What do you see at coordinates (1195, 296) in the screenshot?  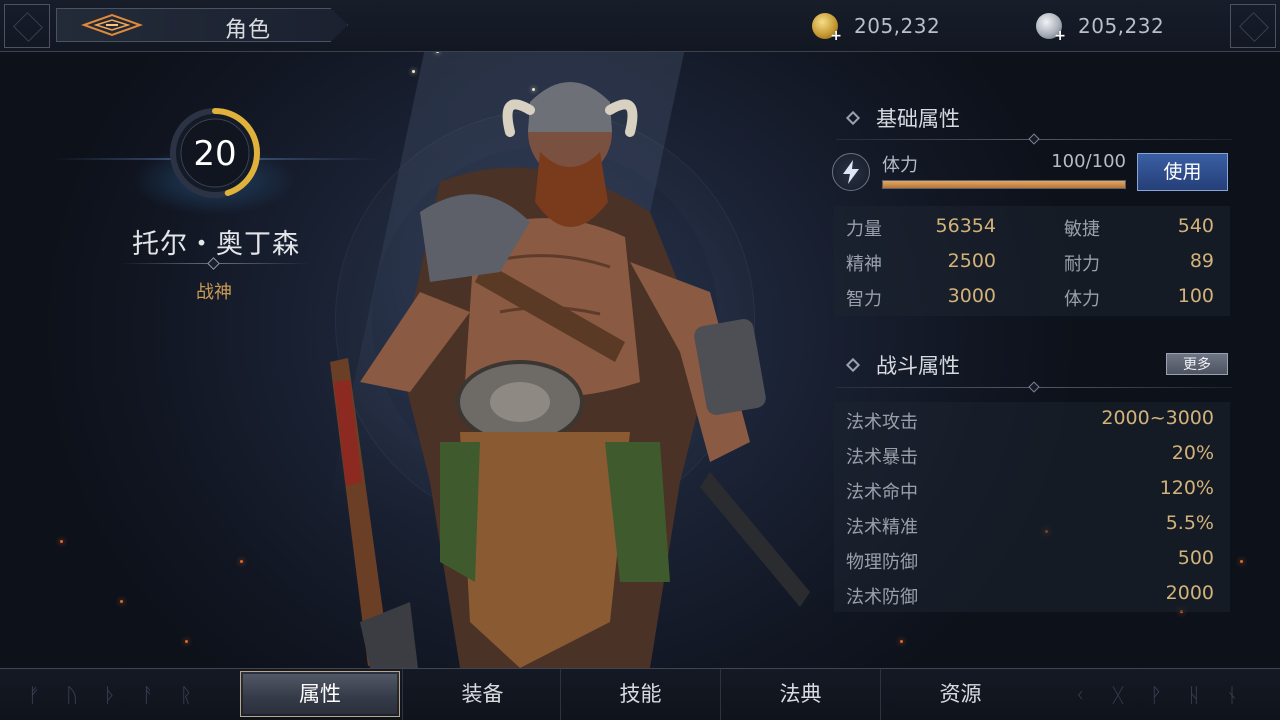 I see `stat-value: 100` at bounding box center [1195, 296].